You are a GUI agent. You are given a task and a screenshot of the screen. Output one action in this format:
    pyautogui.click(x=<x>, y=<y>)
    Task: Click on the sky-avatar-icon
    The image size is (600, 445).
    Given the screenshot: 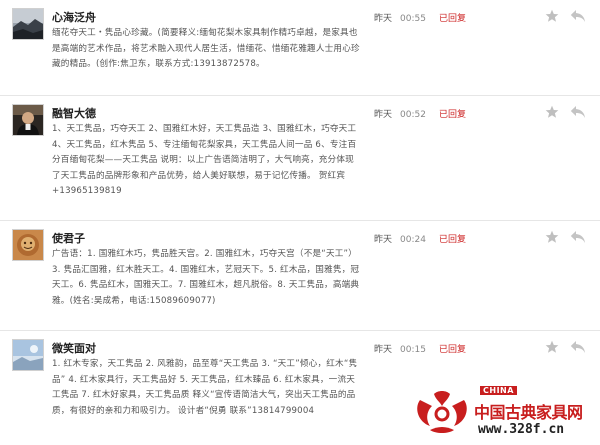 What is the action you would take?
    pyautogui.click(x=28, y=355)
    